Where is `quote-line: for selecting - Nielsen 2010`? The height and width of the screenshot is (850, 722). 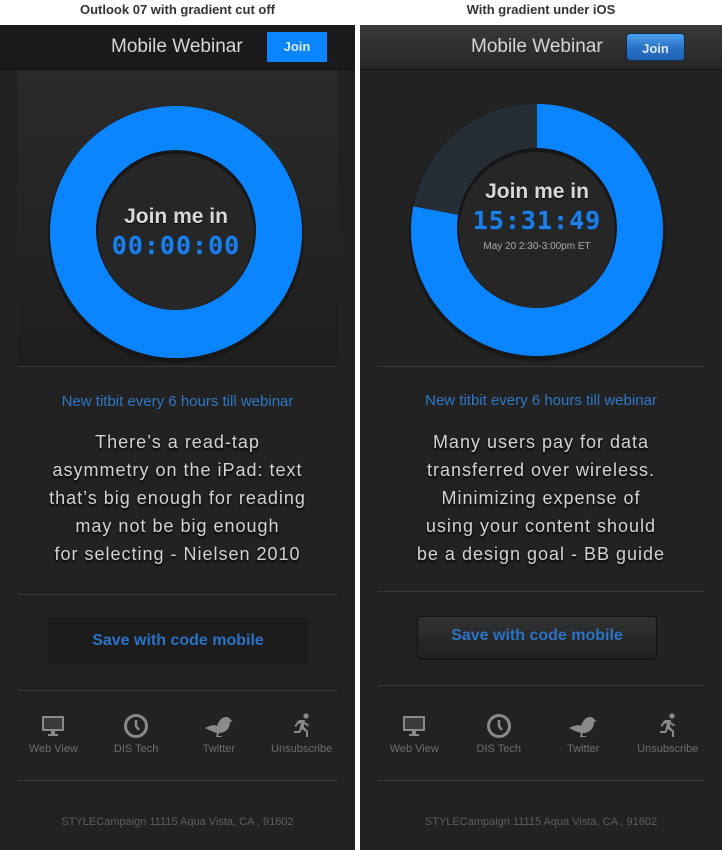 quote-line: for selecting - Nielsen 2010 is located at coordinates (177, 554).